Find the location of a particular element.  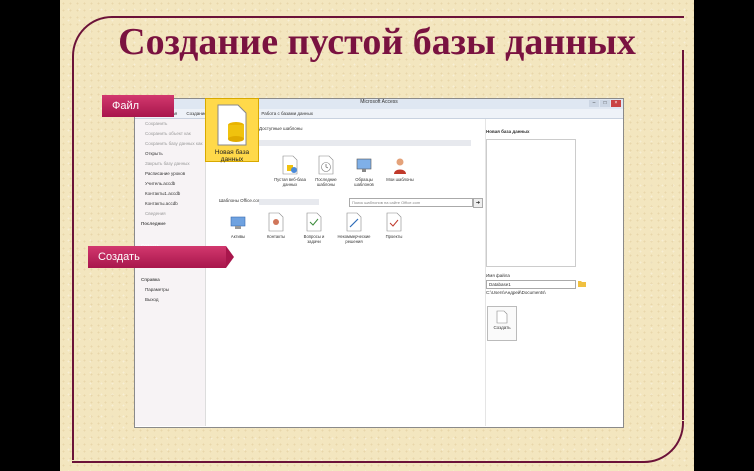

file-path: C:\Users\Андрей\Documents\ is located at coordinates (516, 292).